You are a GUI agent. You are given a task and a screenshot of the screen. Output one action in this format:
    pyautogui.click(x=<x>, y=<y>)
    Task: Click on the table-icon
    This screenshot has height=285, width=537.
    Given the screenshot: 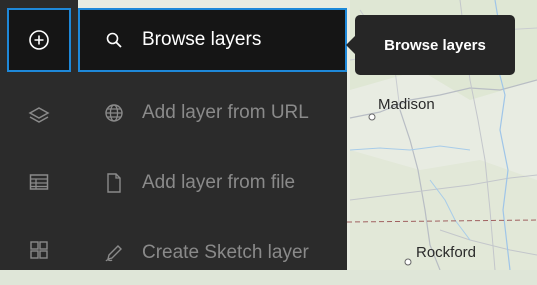 What is the action you would take?
    pyautogui.click(x=39, y=182)
    